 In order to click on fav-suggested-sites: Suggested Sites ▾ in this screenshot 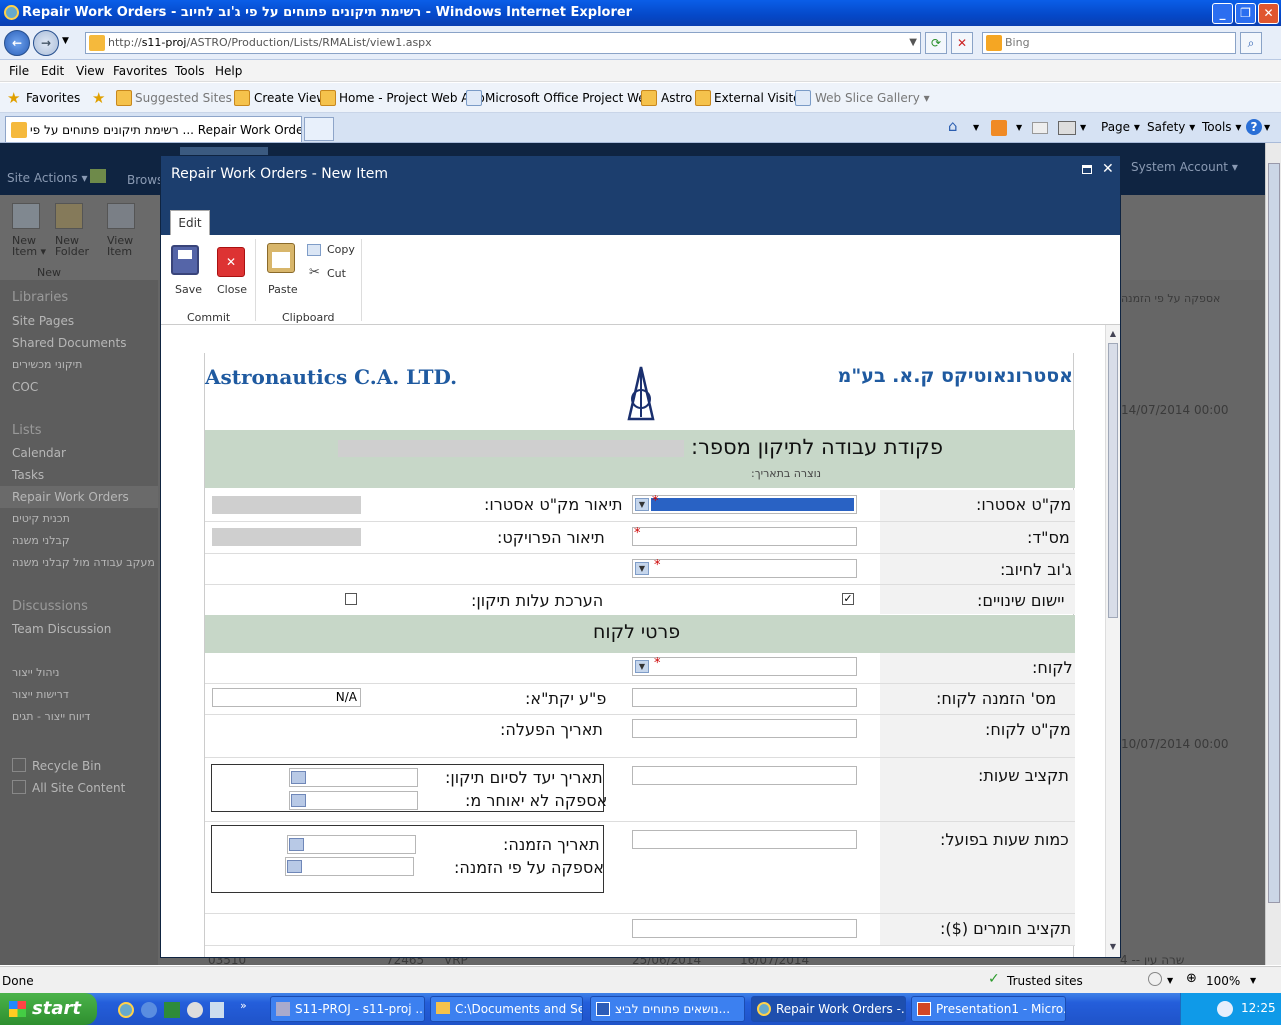, I will do `click(188, 98)`.